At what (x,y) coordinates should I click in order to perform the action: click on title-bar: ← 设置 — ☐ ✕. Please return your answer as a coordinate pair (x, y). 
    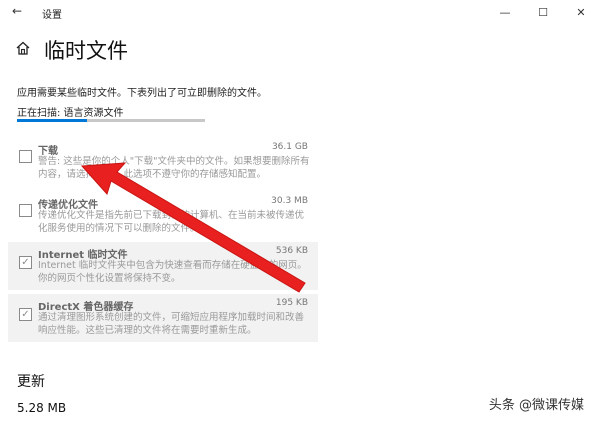
    Looking at the image, I should click on (300, 12).